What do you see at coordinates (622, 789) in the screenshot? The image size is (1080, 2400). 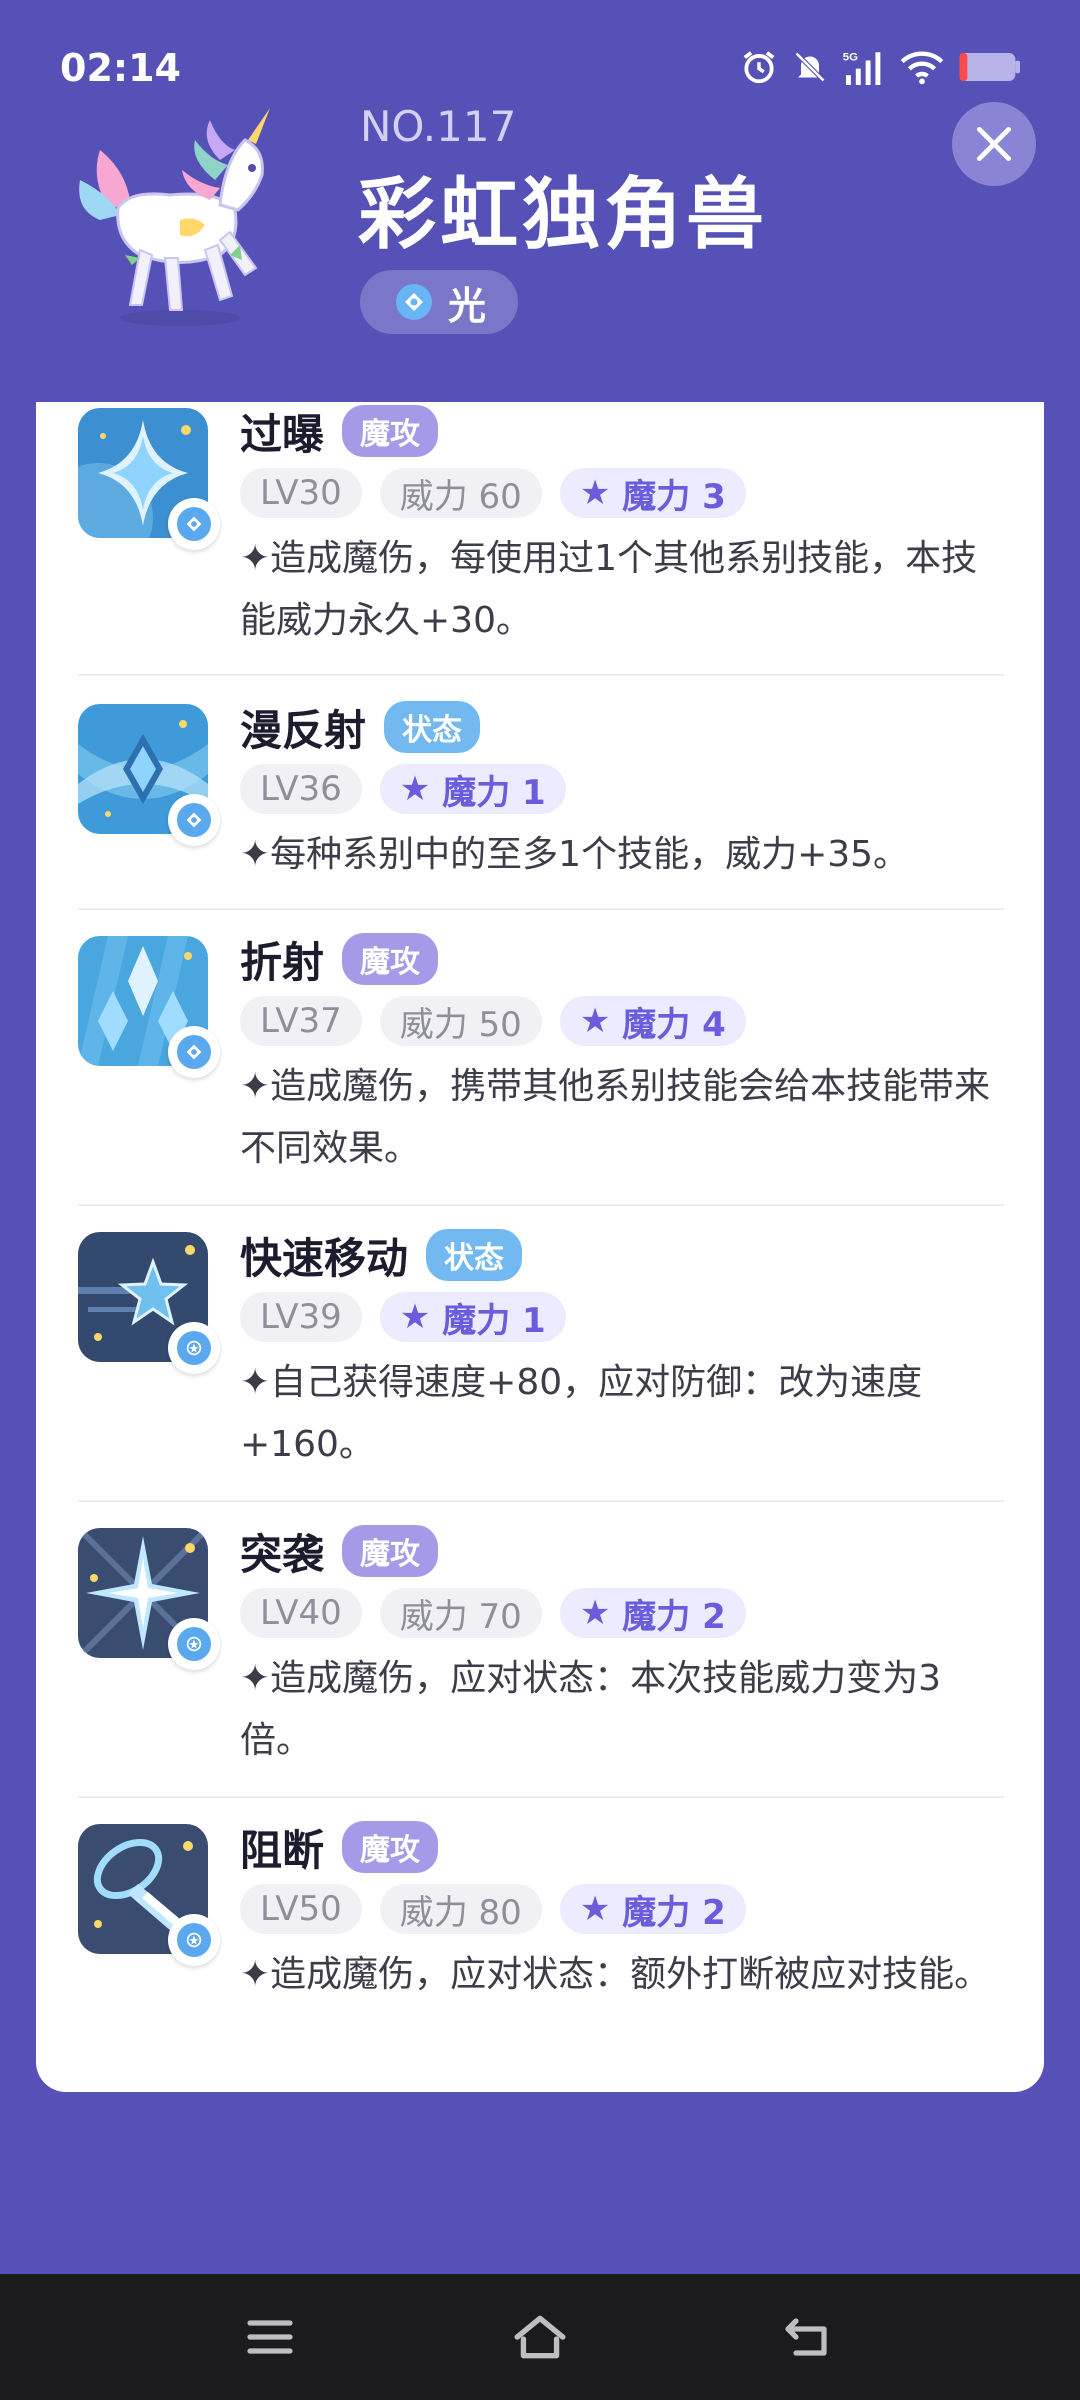 I see `skill-stats: LV36 ★ 魔力 1` at bounding box center [622, 789].